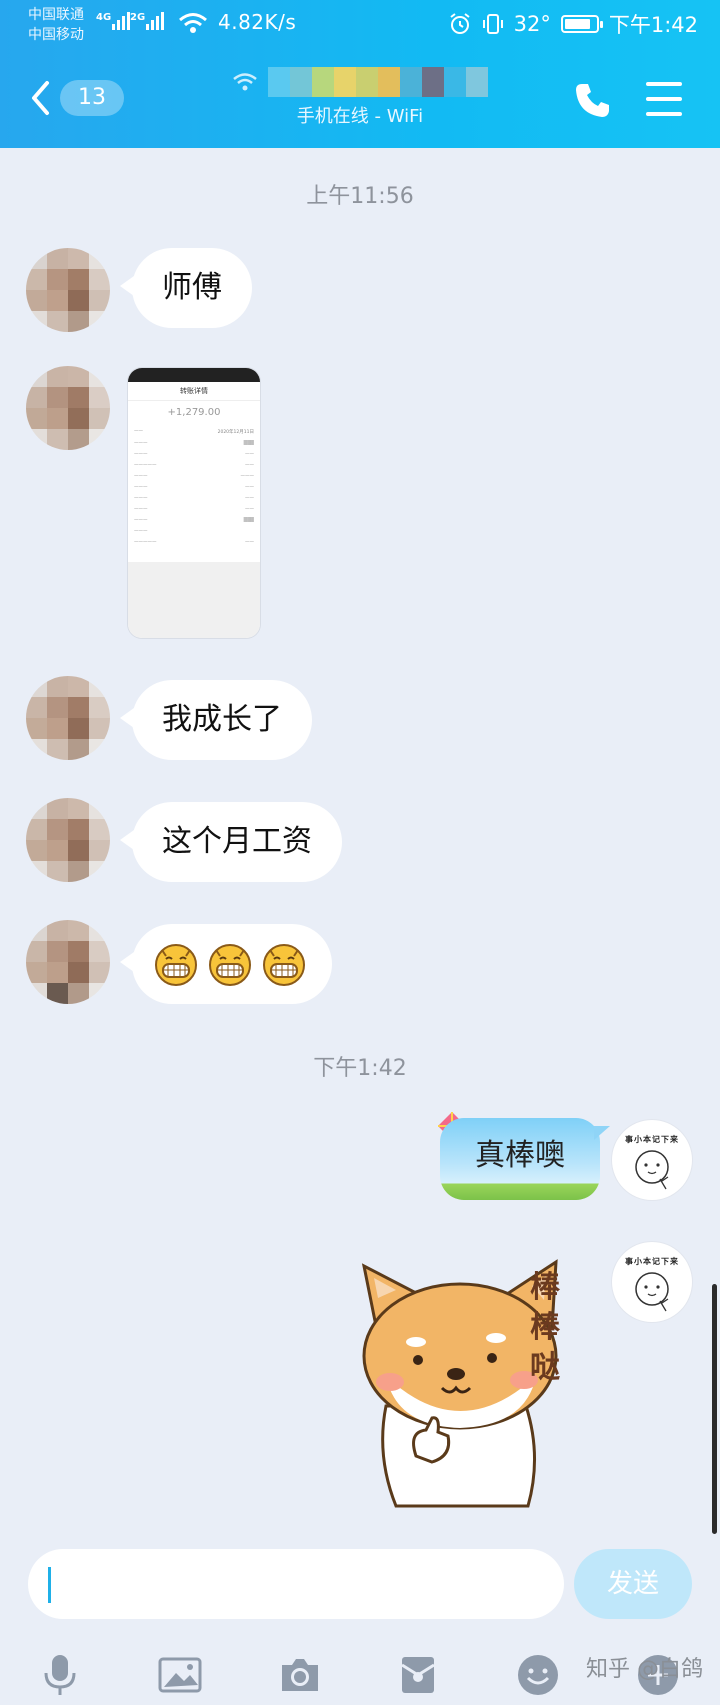 Image resolution: width=720 pixels, height=1705 pixels. Describe the element at coordinates (235, 432) in the screenshot. I see `receipt-date: 2020年12月11日` at that location.